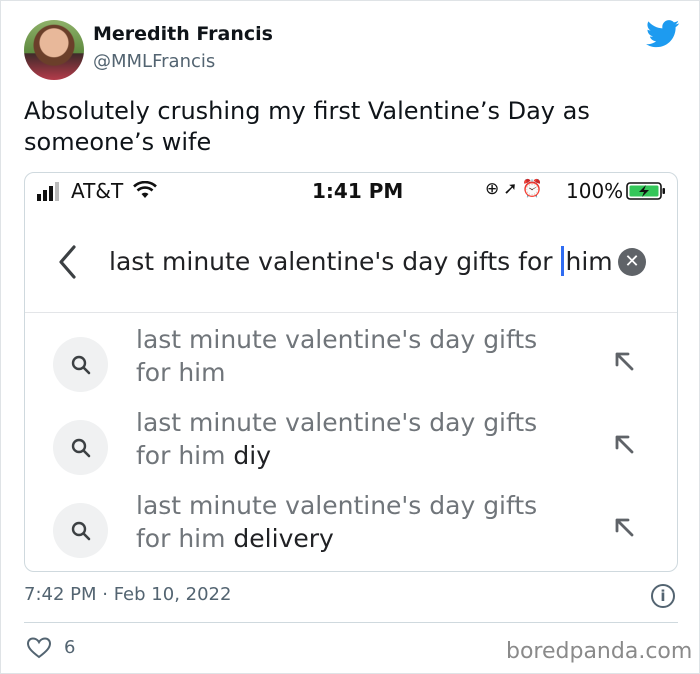 The height and width of the screenshot is (674, 700). Describe the element at coordinates (127, 594) in the screenshot. I see `tweet-timestamp: 7:42 PM · Feb 10, 2022` at that location.